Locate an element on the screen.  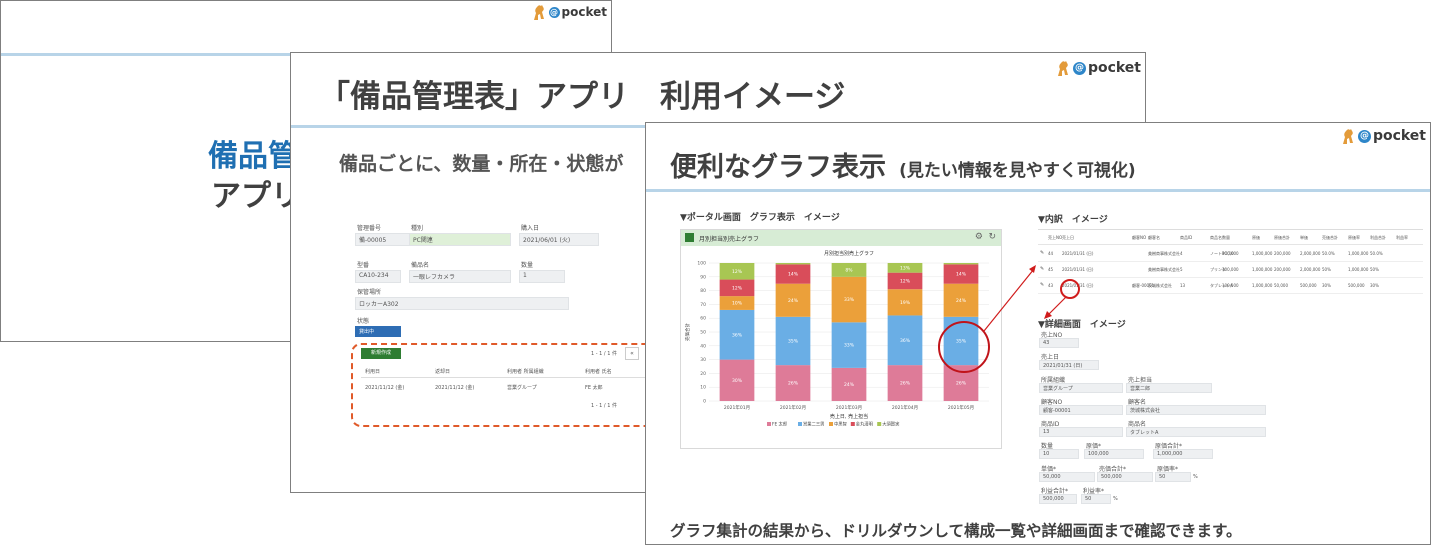
portal-label: ▼ポータル画面 グラフ表示 イメージ is located at coordinates (760, 218).